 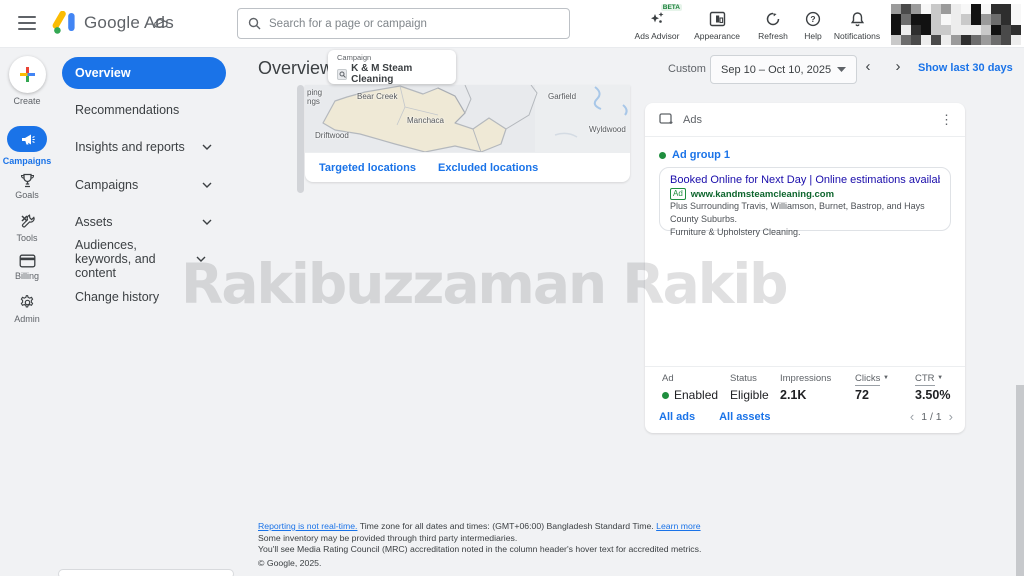 What do you see at coordinates (27, 195) in the screenshot?
I see `rail-label-goals: Goals` at bounding box center [27, 195].